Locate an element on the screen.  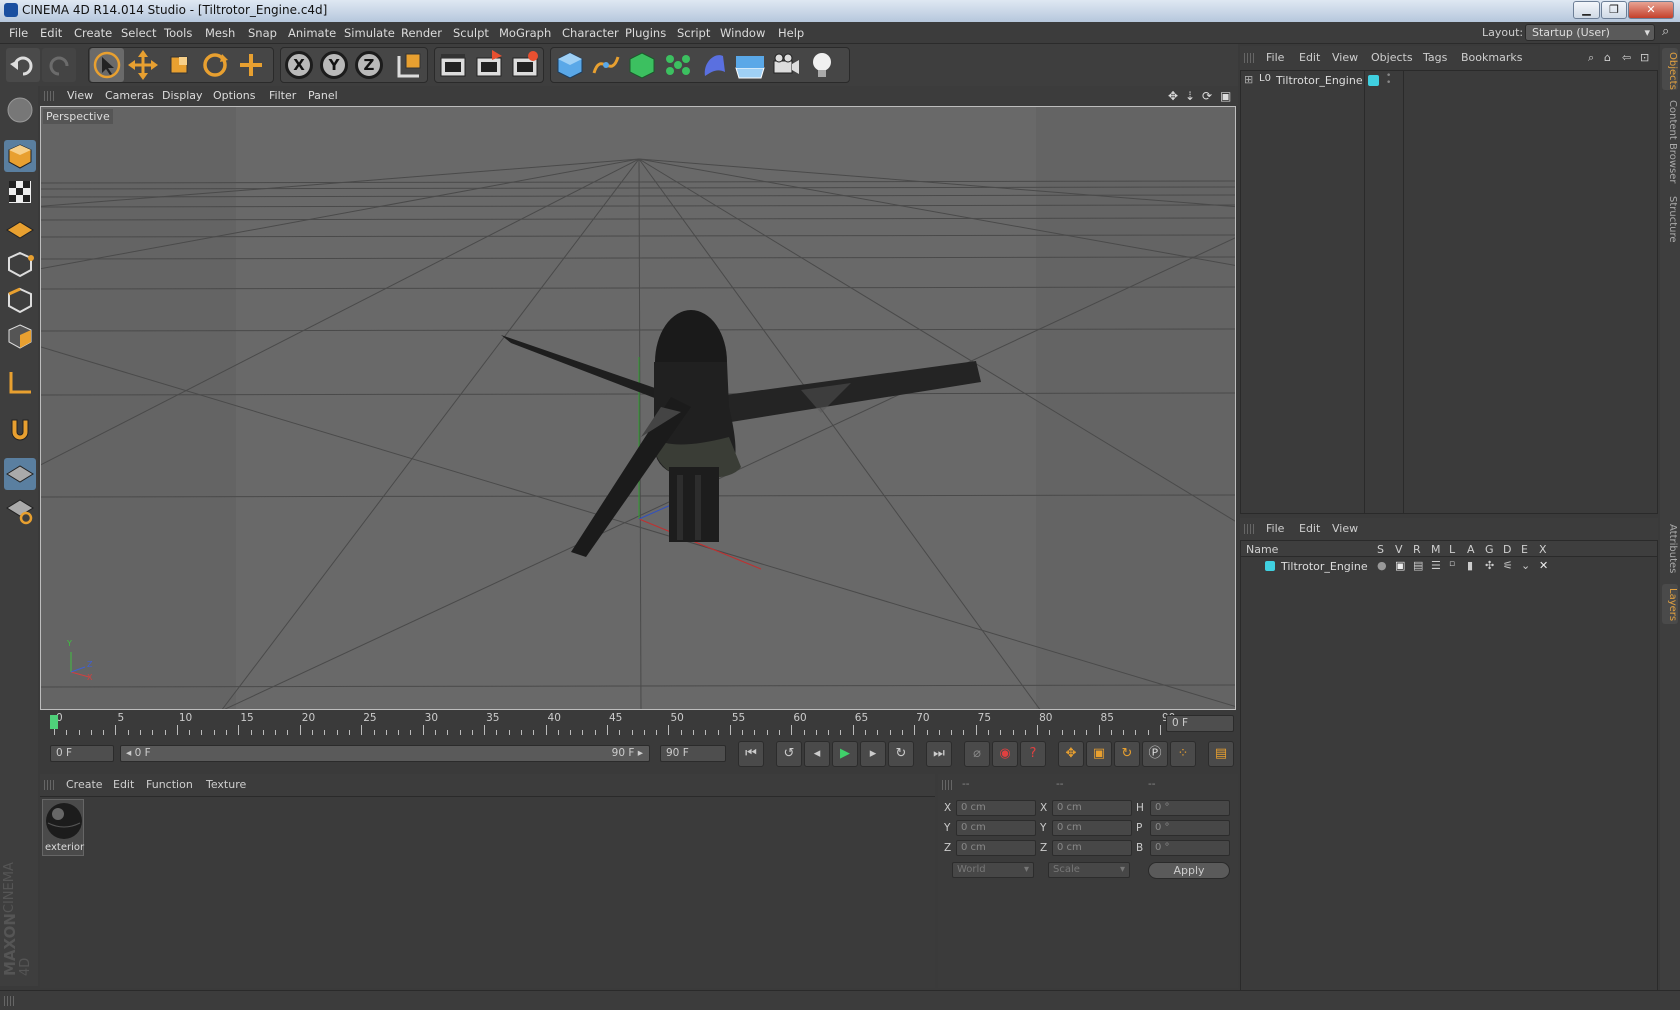
rotate-view-icon: ⟳ is located at coordinates (1207, 96).